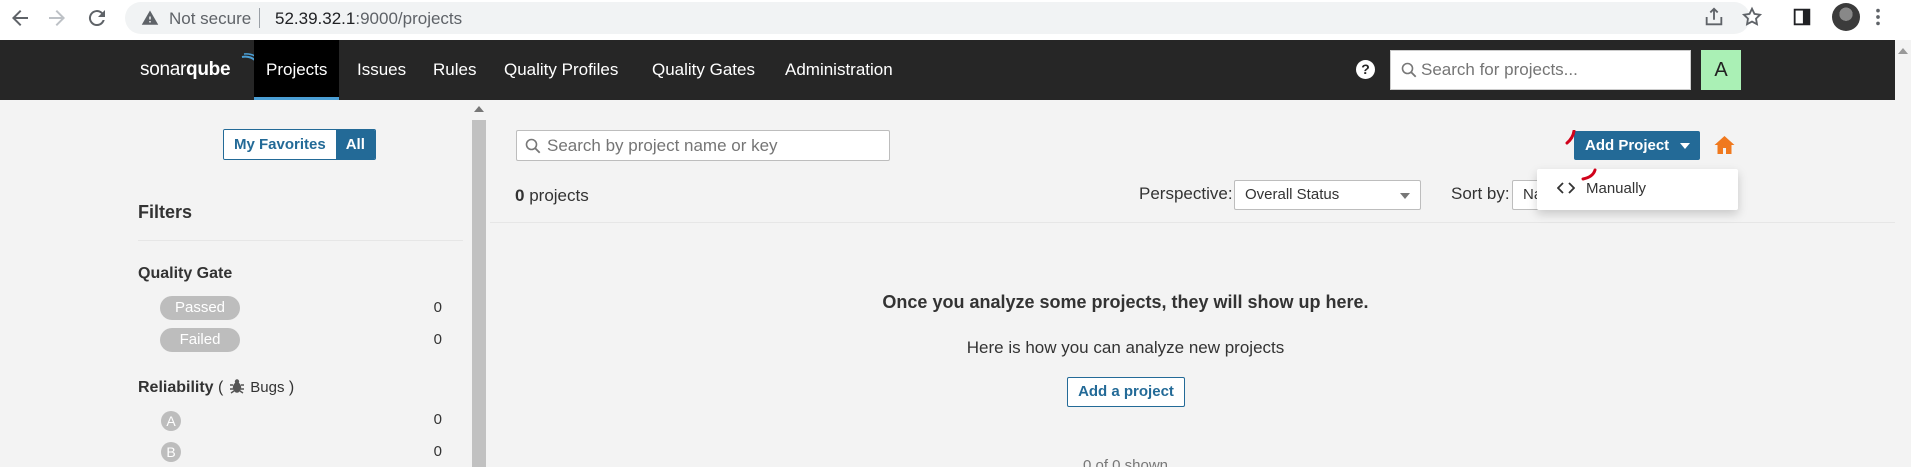 The height and width of the screenshot is (467, 1911). I want to click on reliability-close-paren: ), so click(291, 387).